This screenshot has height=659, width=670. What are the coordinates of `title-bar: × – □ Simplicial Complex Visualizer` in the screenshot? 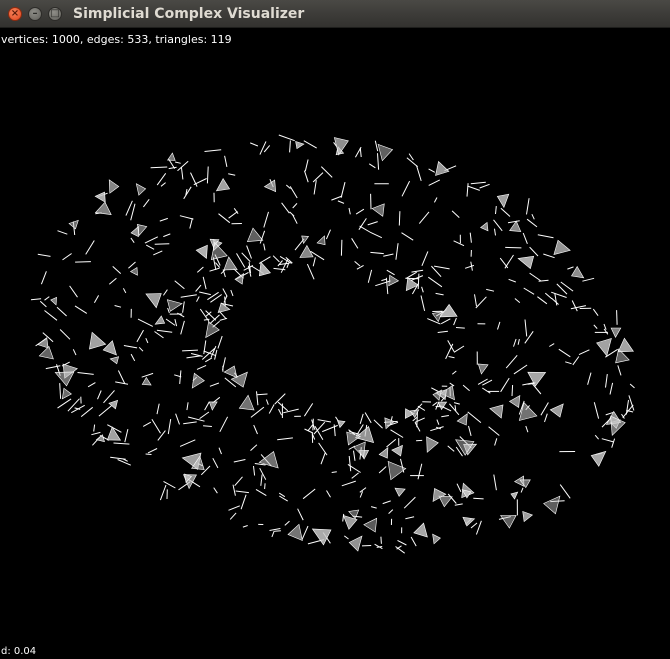 It's located at (335, 14).